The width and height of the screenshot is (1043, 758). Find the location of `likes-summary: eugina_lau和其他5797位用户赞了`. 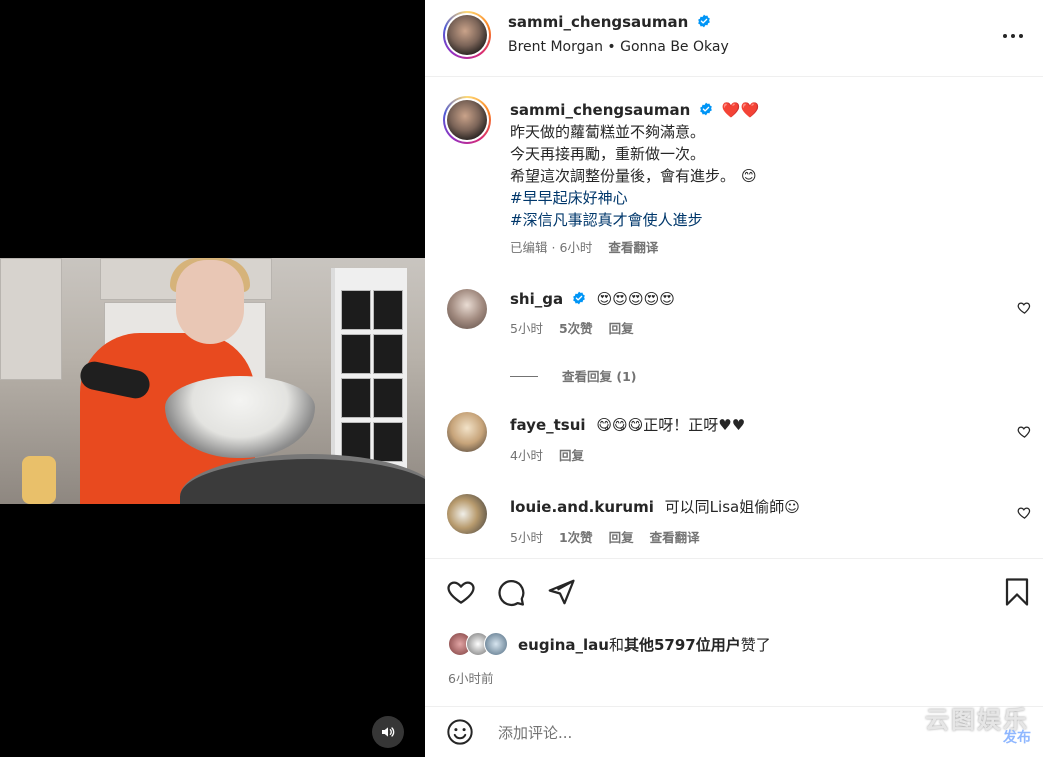

likes-summary: eugina_lau和其他5797位用户赞了 is located at coordinates (609, 644).